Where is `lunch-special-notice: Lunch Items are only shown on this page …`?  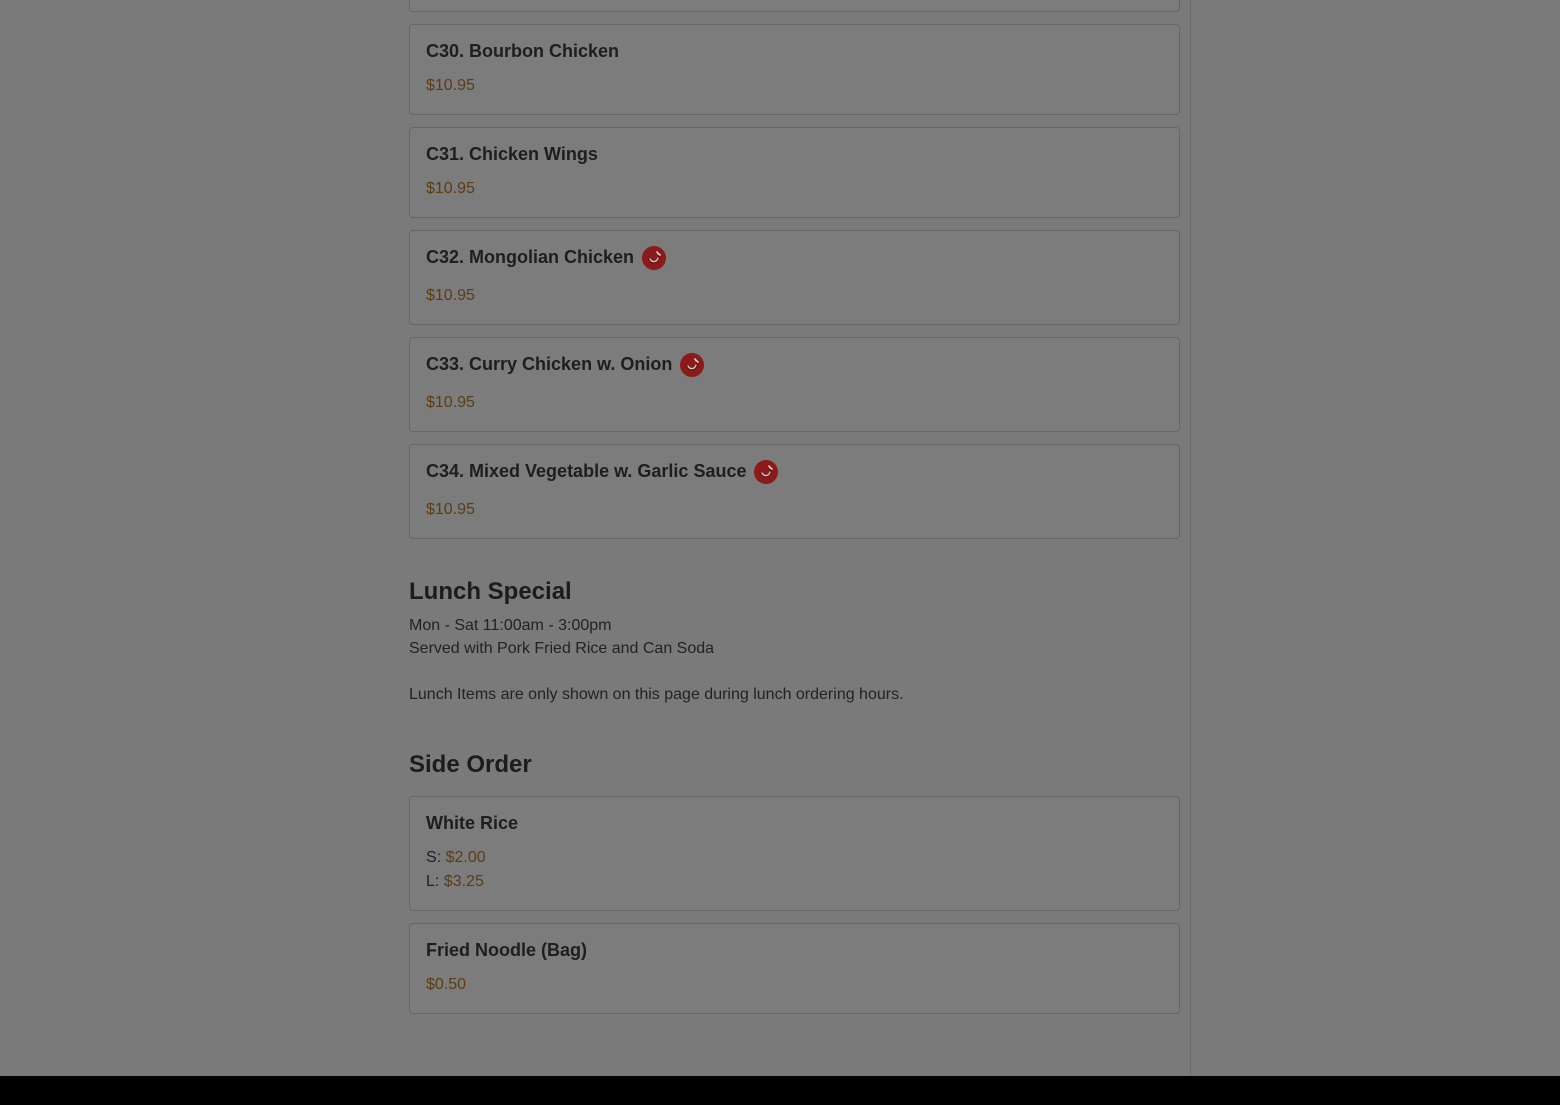
lunch-special-notice: Lunch Items are only shown on this page … is located at coordinates (656, 694).